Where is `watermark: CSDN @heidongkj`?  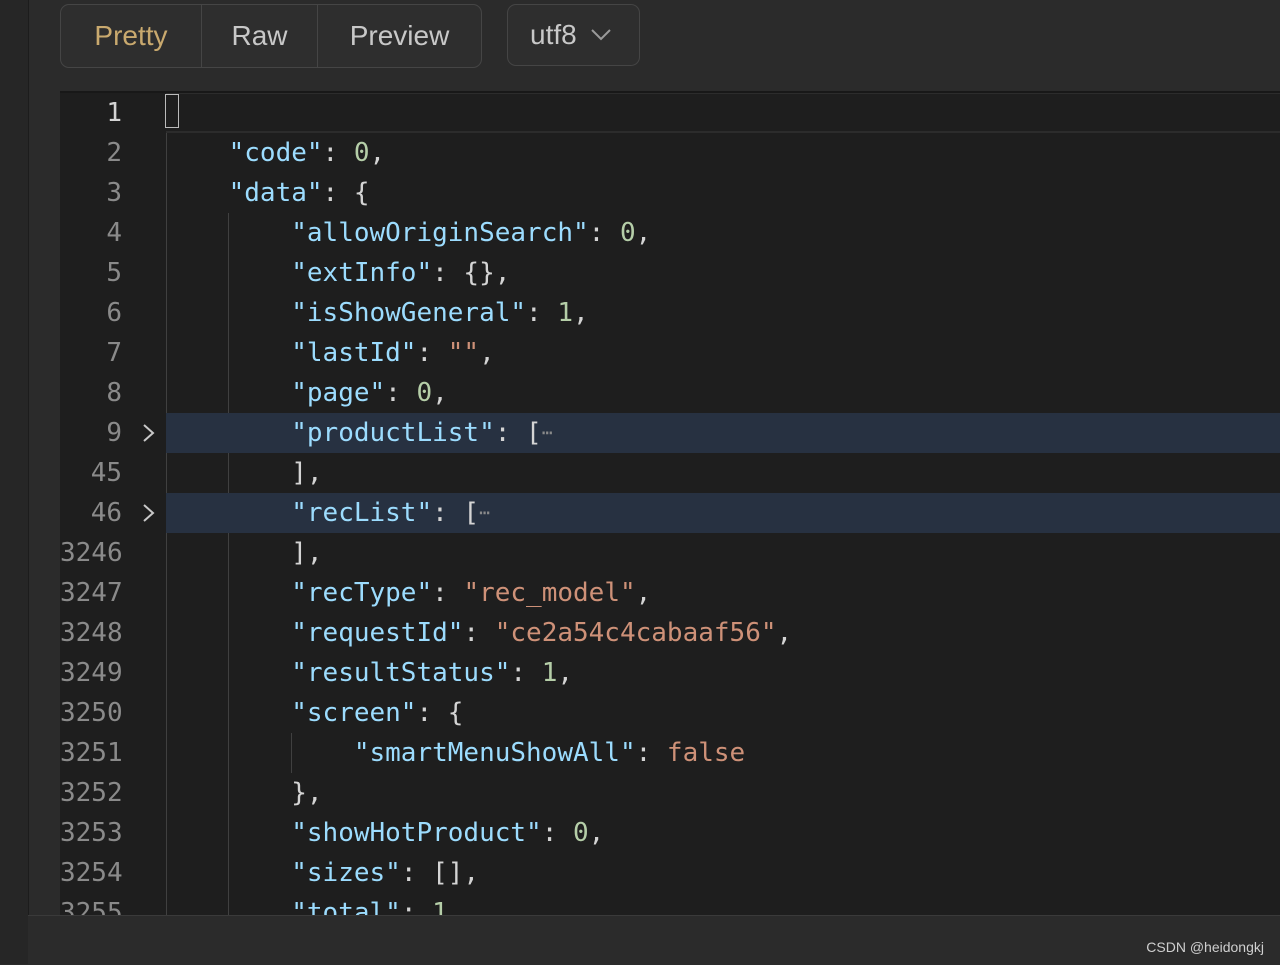 watermark: CSDN @heidongkj is located at coordinates (1205, 947).